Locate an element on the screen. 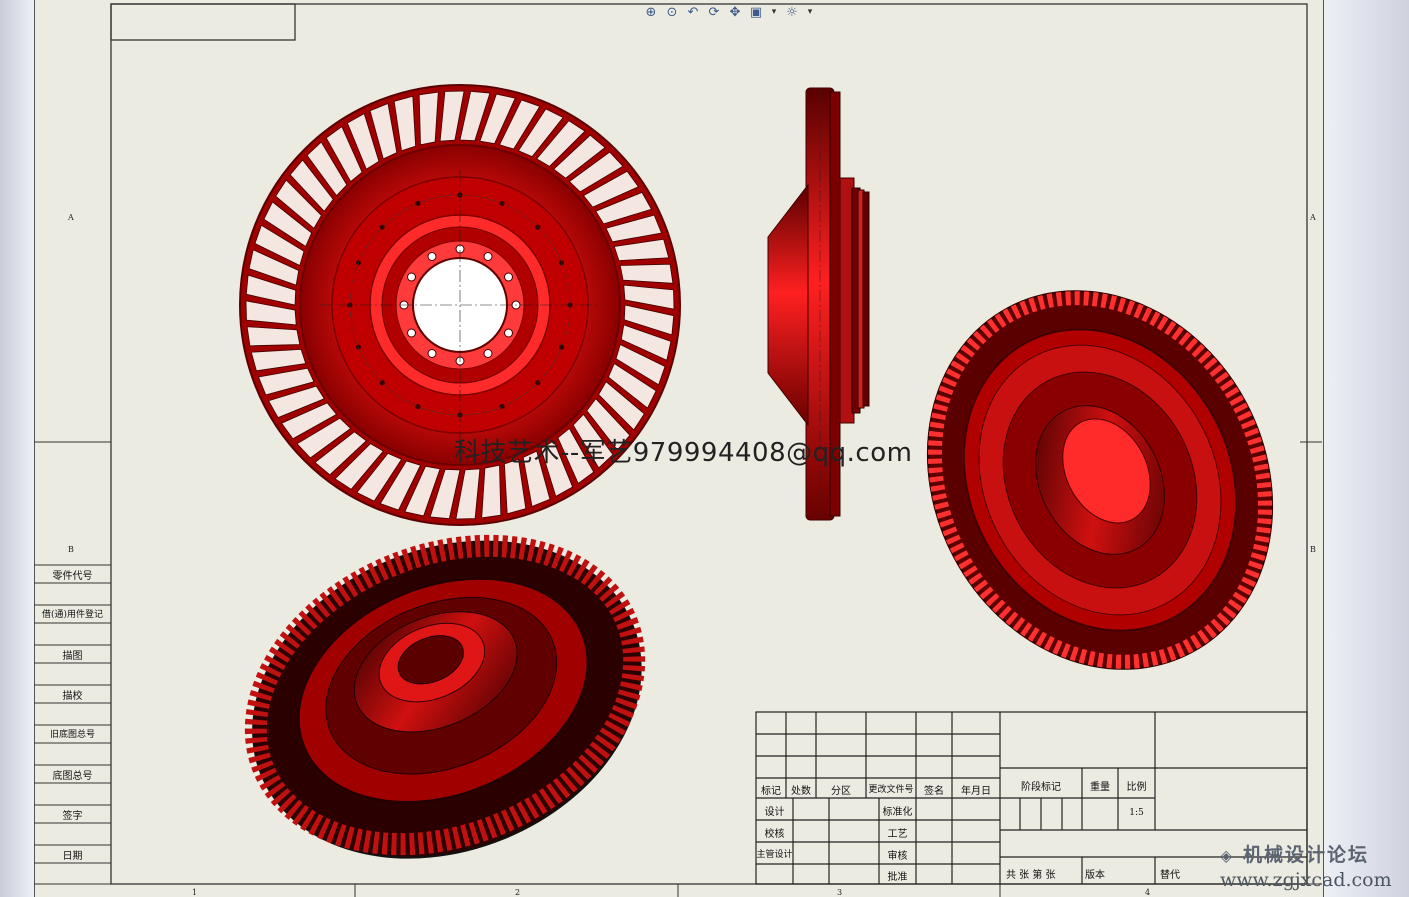 The image size is (1409, 897). tb-label-review: 审核 is located at coordinates (897, 856).